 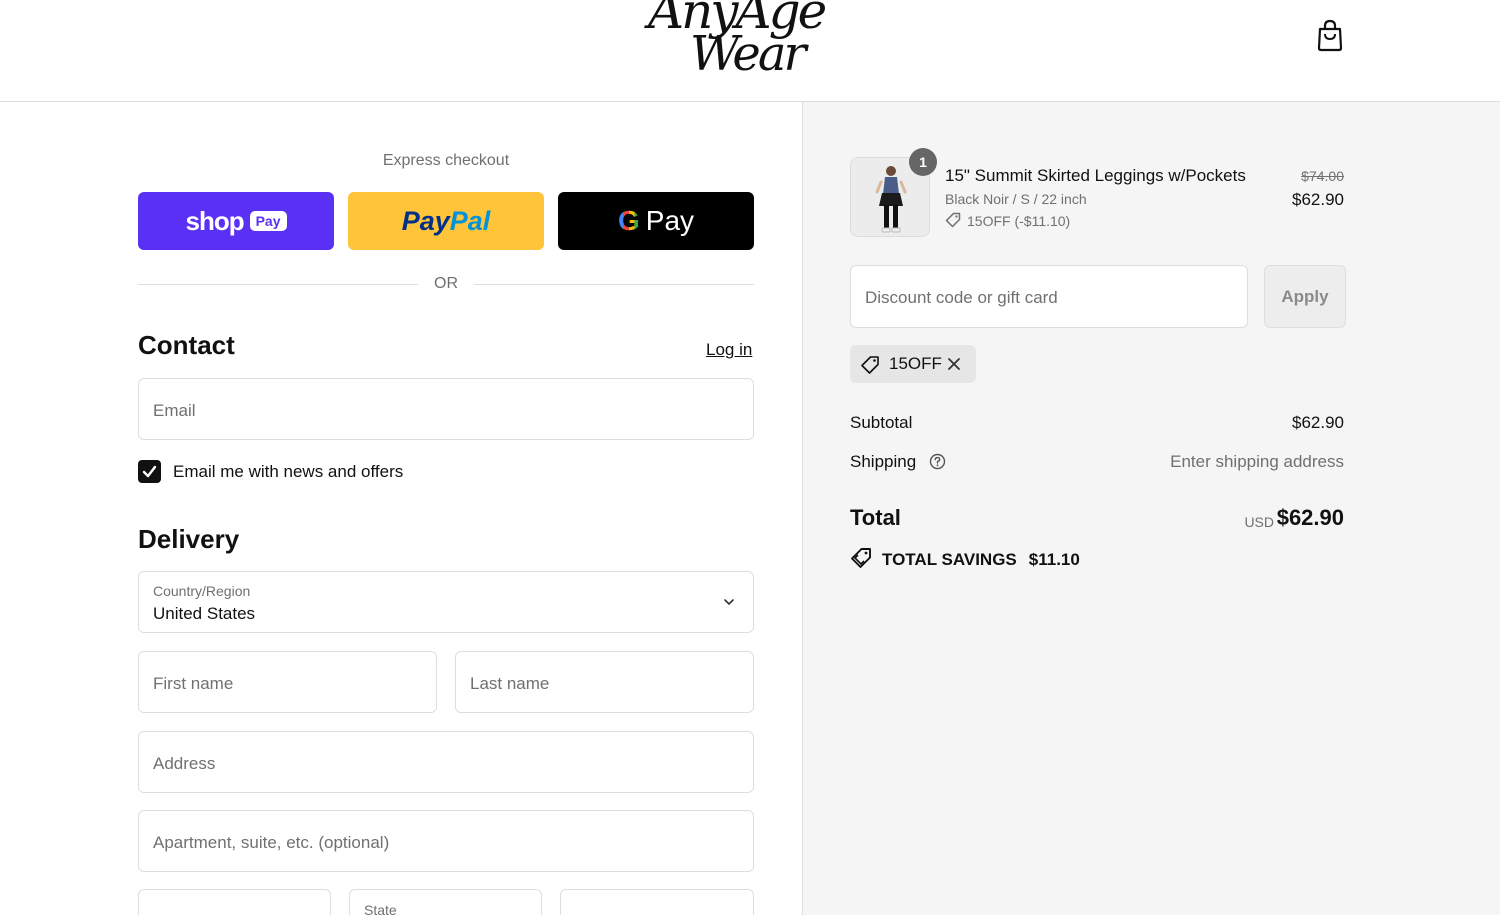 I want to click on subtotal-value: $62.90, so click(x=1318, y=422).